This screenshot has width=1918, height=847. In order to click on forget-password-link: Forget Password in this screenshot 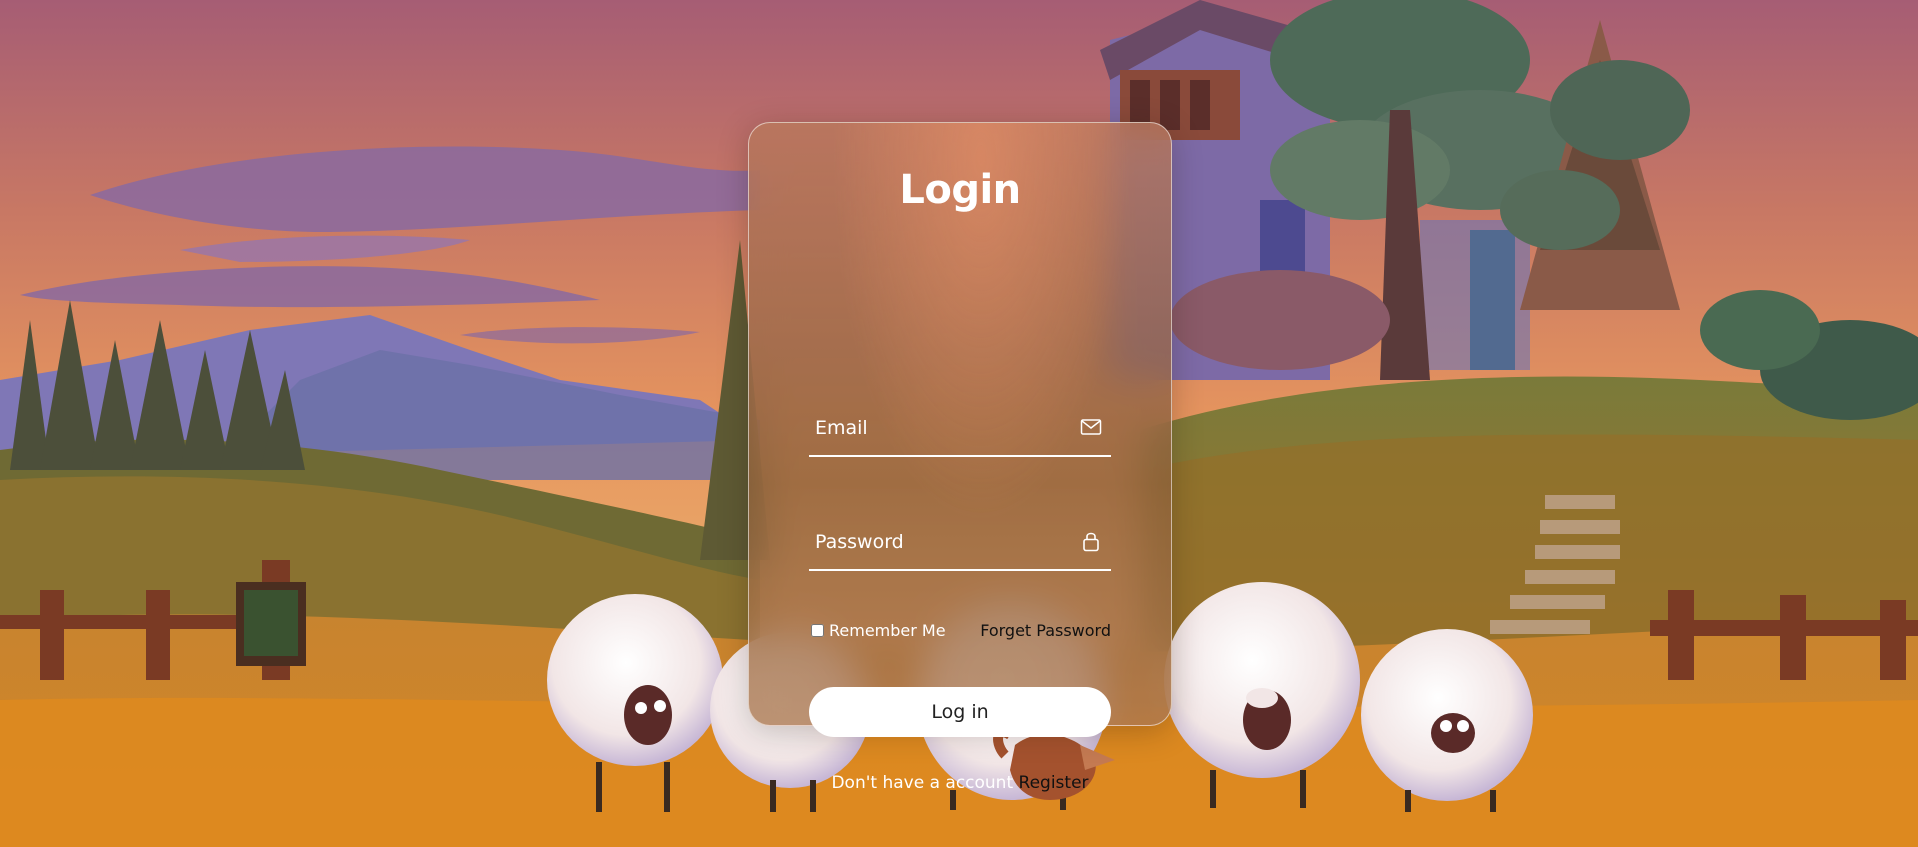, I will do `click(1045, 630)`.